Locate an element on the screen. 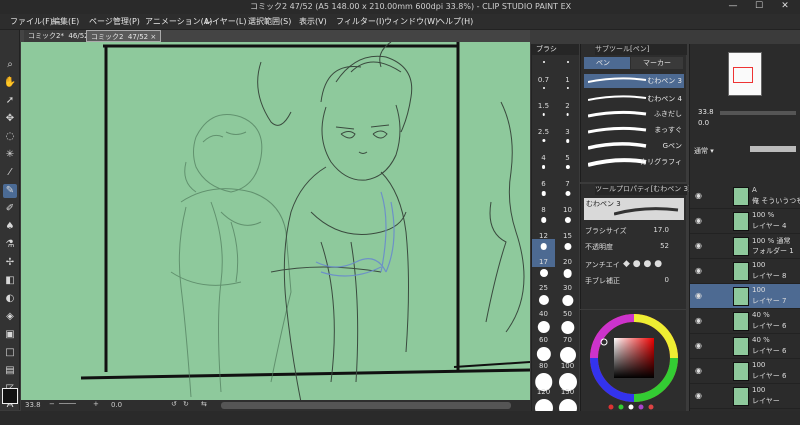 The width and height of the screenshot is (800, 425). brush-size-option: 5 is located at coordinates (567, 149).